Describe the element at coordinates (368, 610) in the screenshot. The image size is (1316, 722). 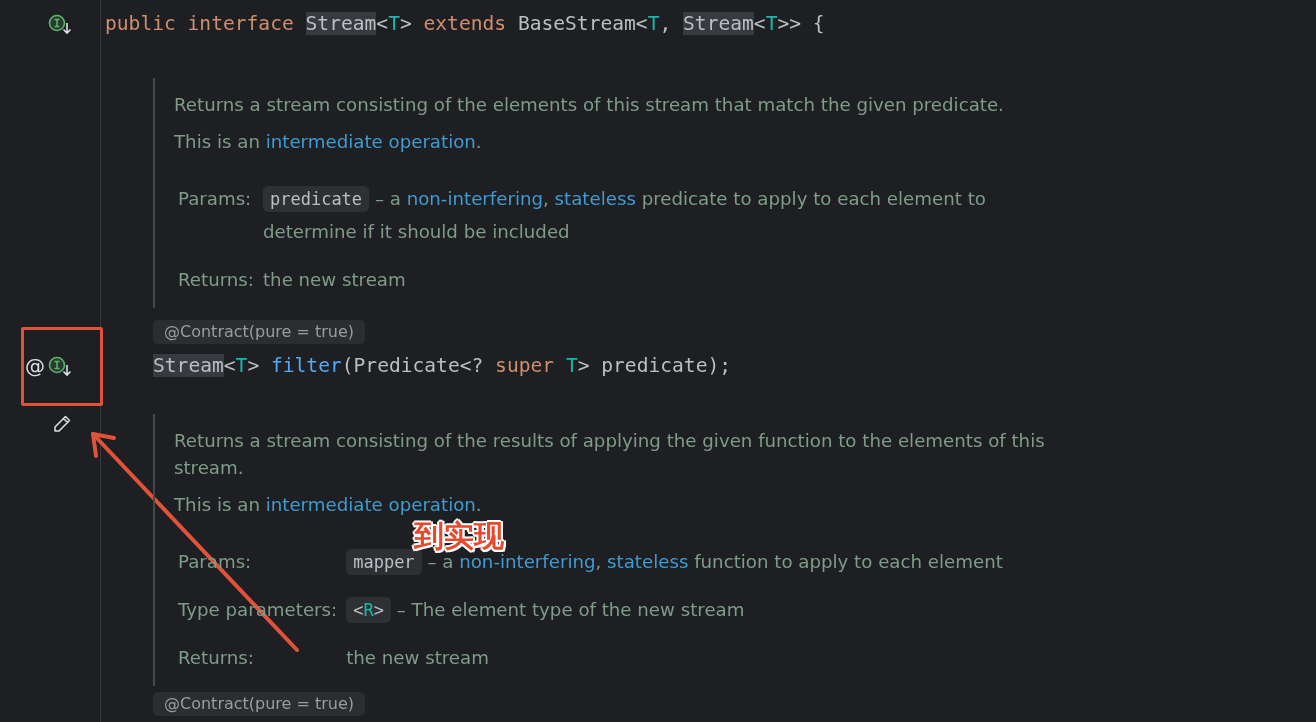
I see `inline-code: <R>` at that location.